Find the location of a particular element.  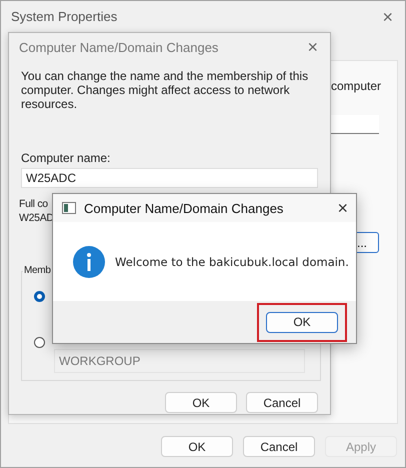

window-title: System Properties is located at coordinates (64, 16).